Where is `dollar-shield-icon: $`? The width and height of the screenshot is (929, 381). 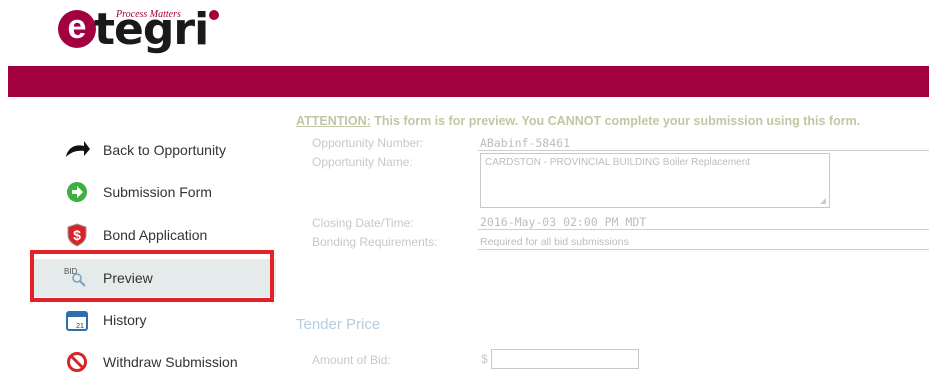 dollar-shield-icon: $ is located at coordinates (77, 235).